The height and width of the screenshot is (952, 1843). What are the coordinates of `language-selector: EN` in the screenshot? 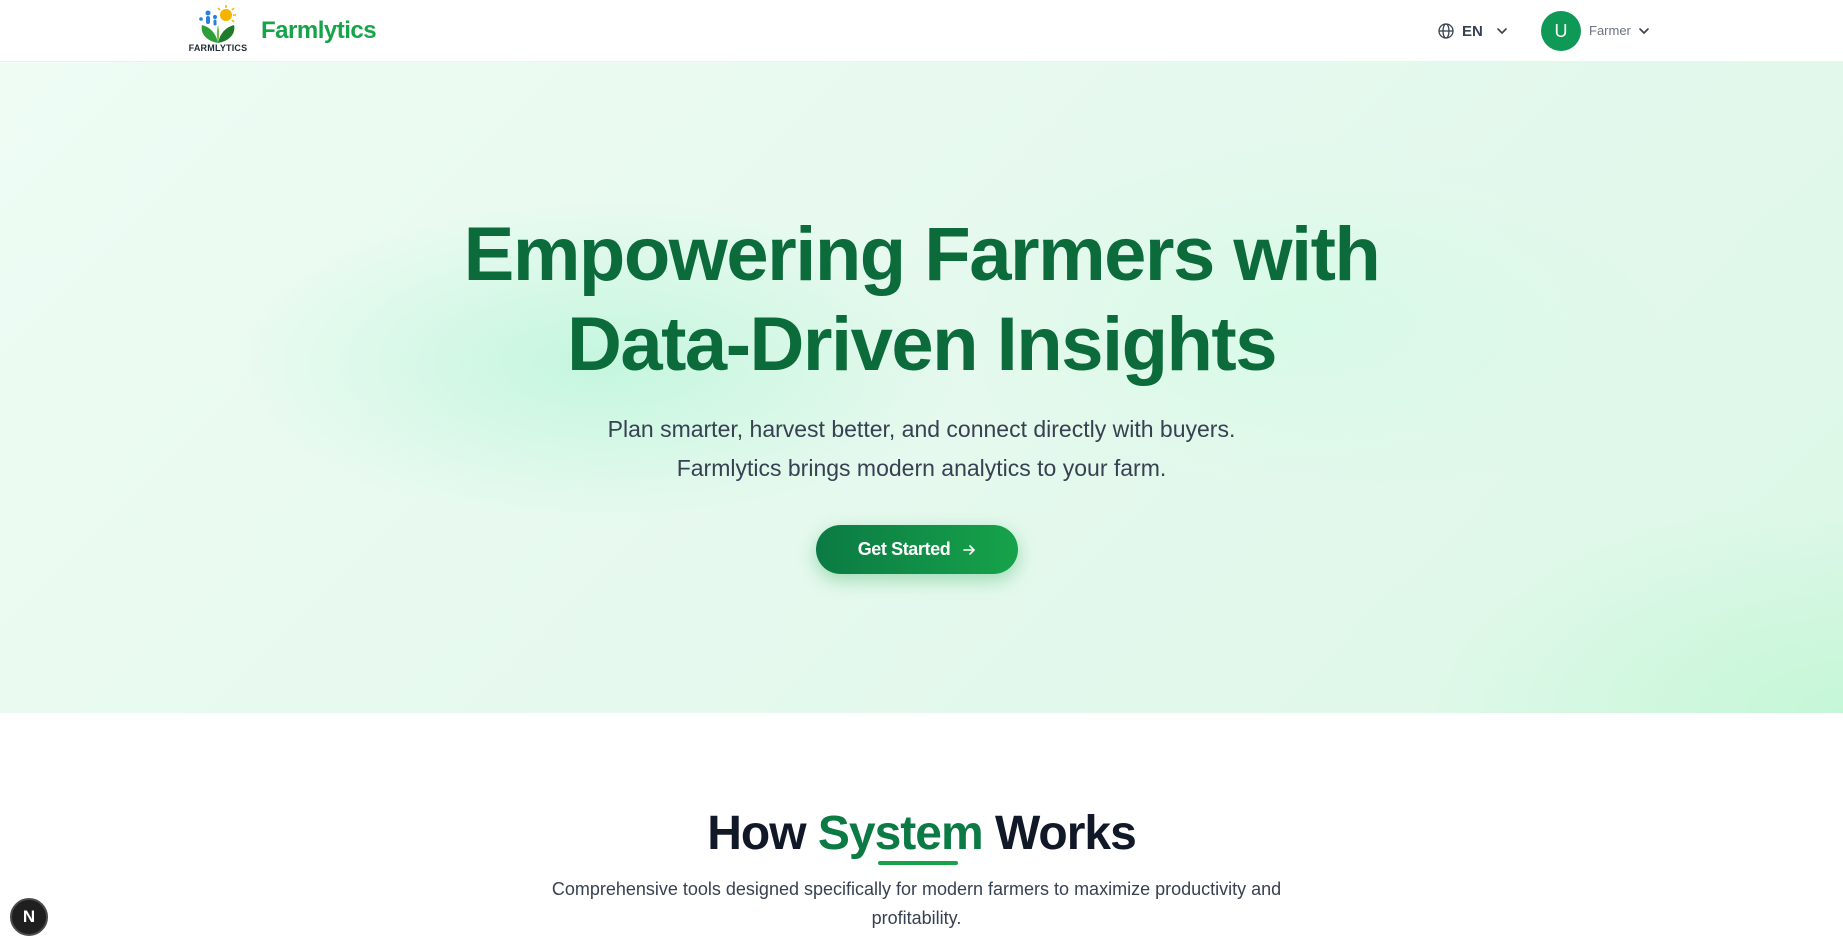 It's located at (1473, 31).